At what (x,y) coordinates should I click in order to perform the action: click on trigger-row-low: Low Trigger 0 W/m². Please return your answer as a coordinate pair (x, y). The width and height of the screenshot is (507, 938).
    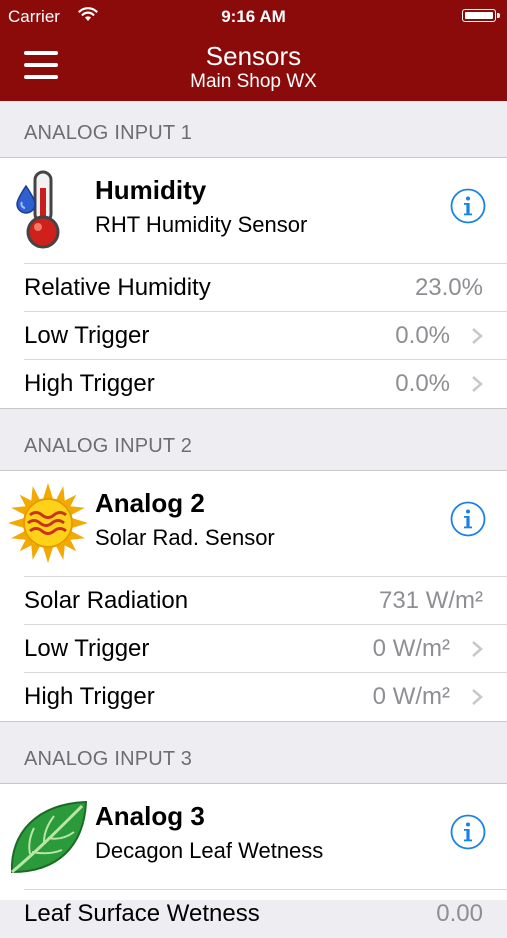
    Looking at the image, I should click on (265, 649).